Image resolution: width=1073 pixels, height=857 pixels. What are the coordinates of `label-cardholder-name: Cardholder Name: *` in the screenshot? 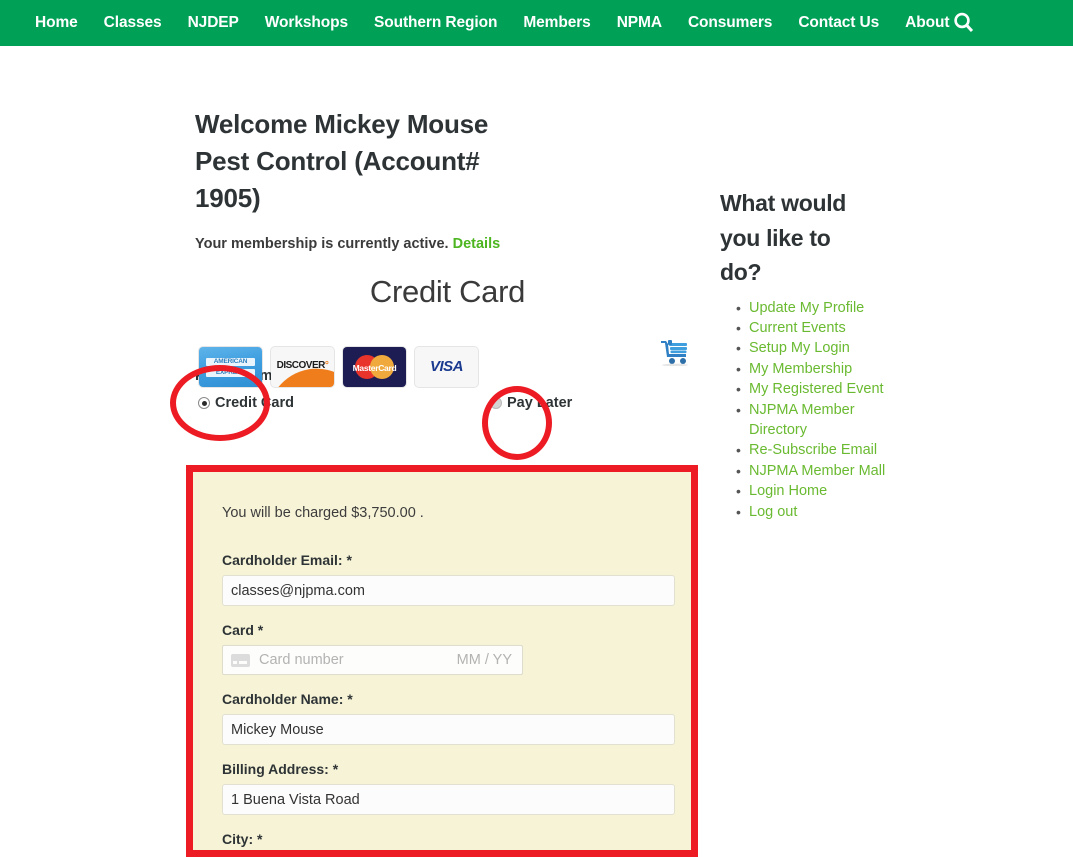 It's located at (287, 699).